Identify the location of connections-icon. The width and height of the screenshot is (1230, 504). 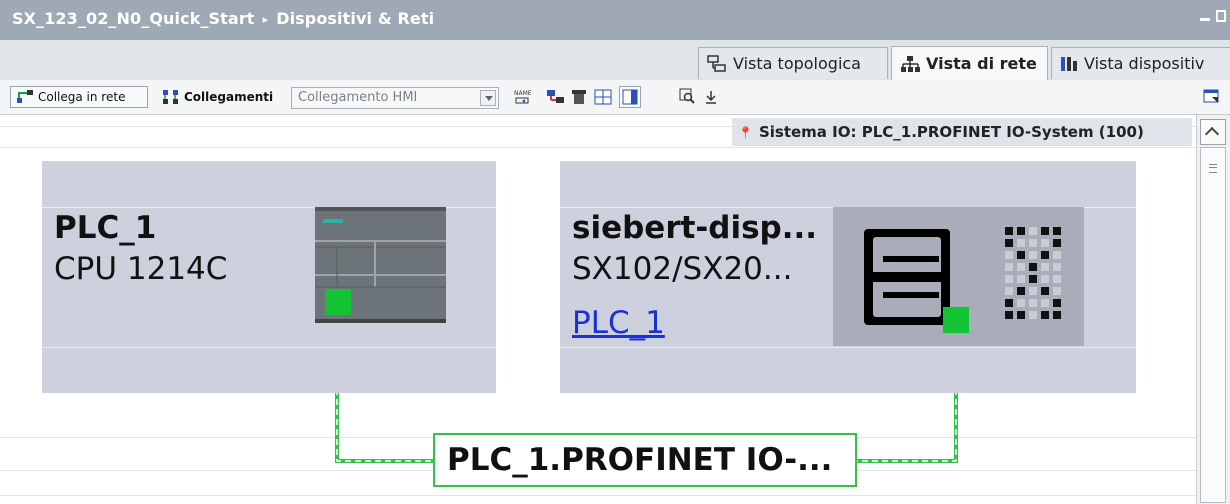
(170, 97).